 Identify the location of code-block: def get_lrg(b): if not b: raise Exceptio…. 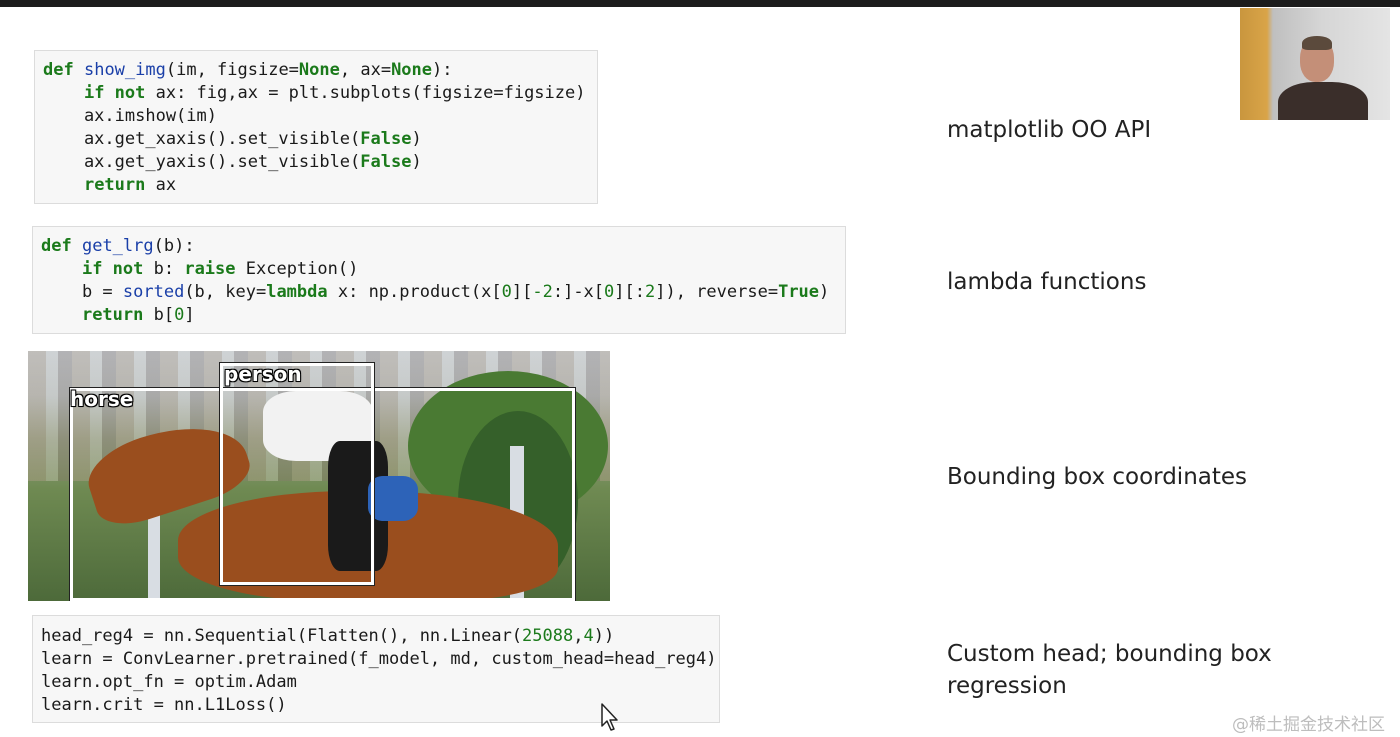
(443, 281).